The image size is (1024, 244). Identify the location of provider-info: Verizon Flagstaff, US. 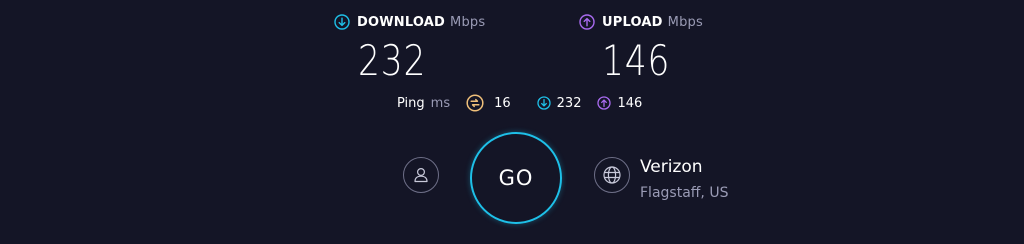
(684, 179).